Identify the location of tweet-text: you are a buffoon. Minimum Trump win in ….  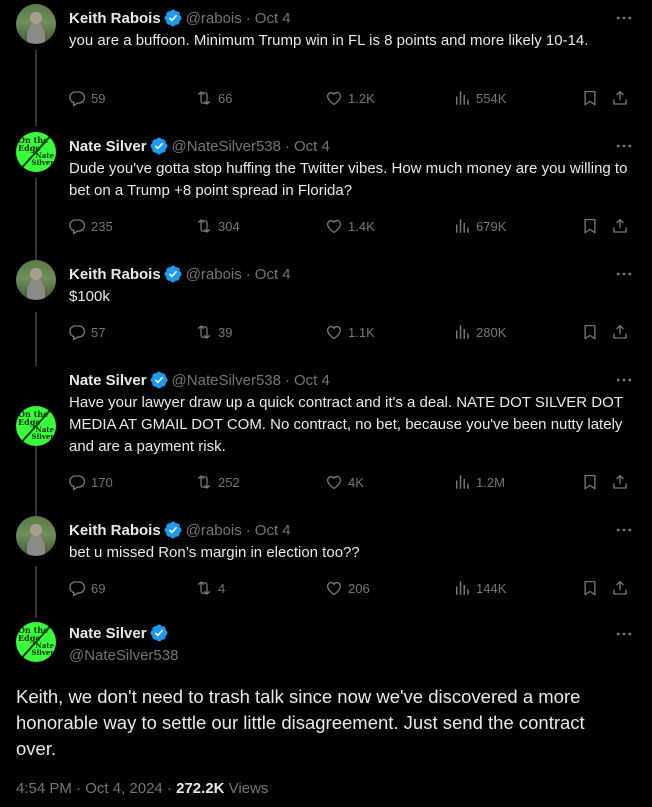
(329, 40).